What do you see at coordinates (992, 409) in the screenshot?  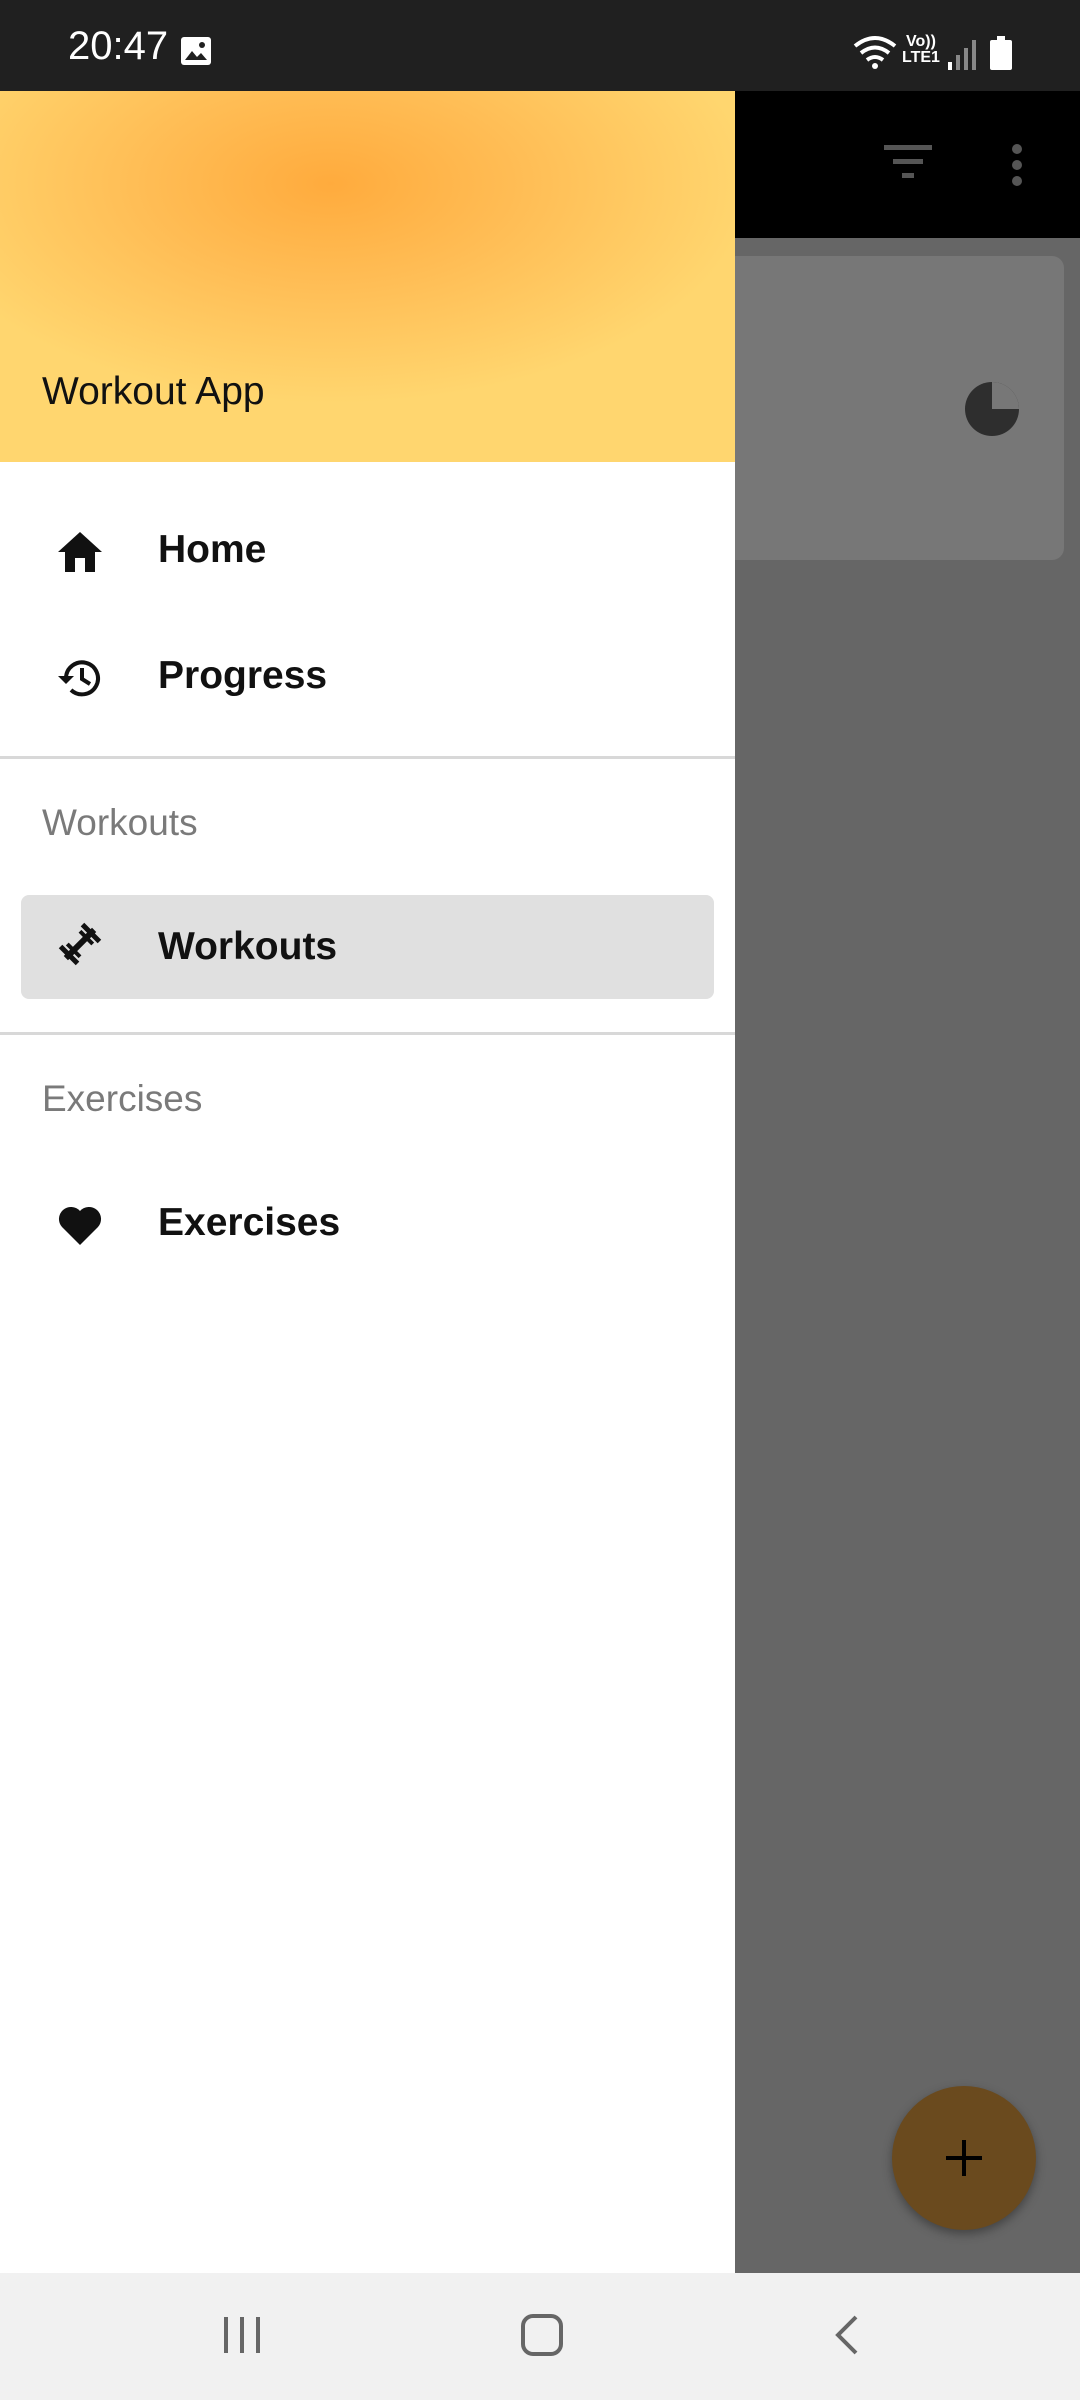 I see `pie-progress-icon` at bounding box center [992, 409].